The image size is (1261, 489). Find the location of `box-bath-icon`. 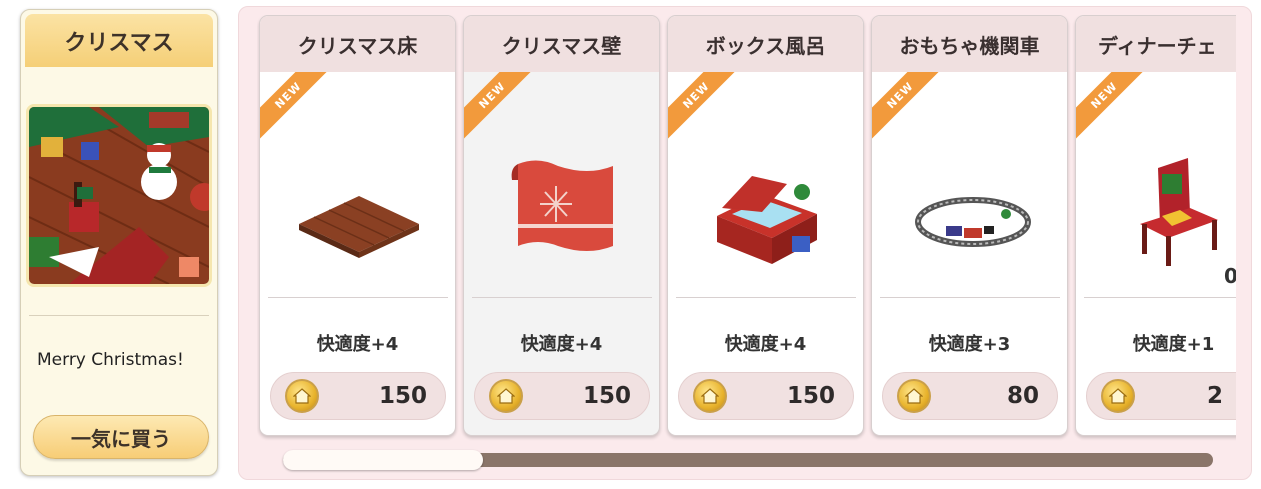

box-bath-icon is located at coordinates (767, 220).